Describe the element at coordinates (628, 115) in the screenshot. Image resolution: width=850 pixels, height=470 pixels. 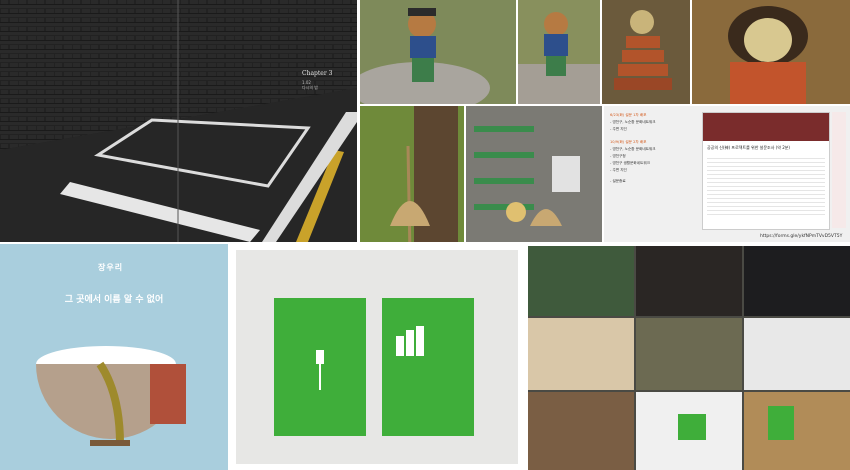
I see `schedule-item: 6/23(화) 설문 1차 배포` at that location.